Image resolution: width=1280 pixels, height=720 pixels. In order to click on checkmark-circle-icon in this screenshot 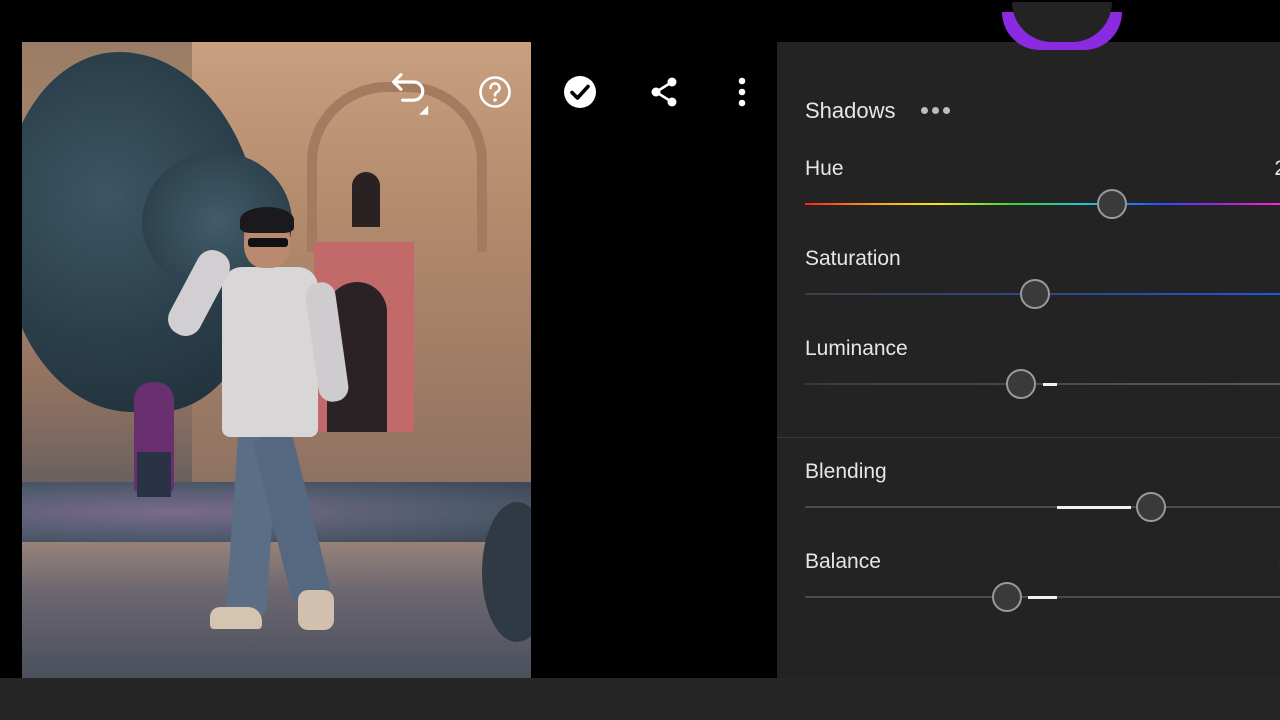, I will do `click(580, 92)`.